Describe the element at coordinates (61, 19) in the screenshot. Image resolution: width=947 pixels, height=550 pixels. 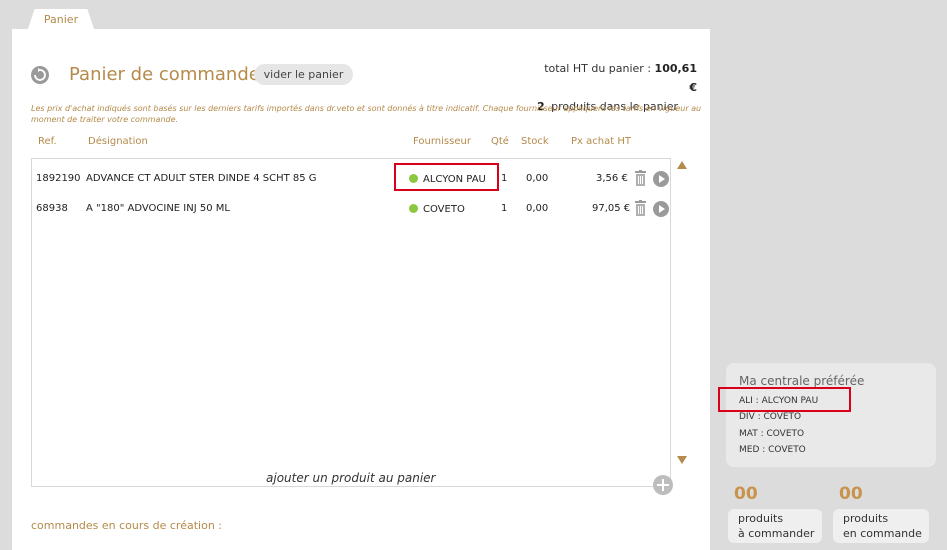
I see `tab-panier: Panier` at that location.